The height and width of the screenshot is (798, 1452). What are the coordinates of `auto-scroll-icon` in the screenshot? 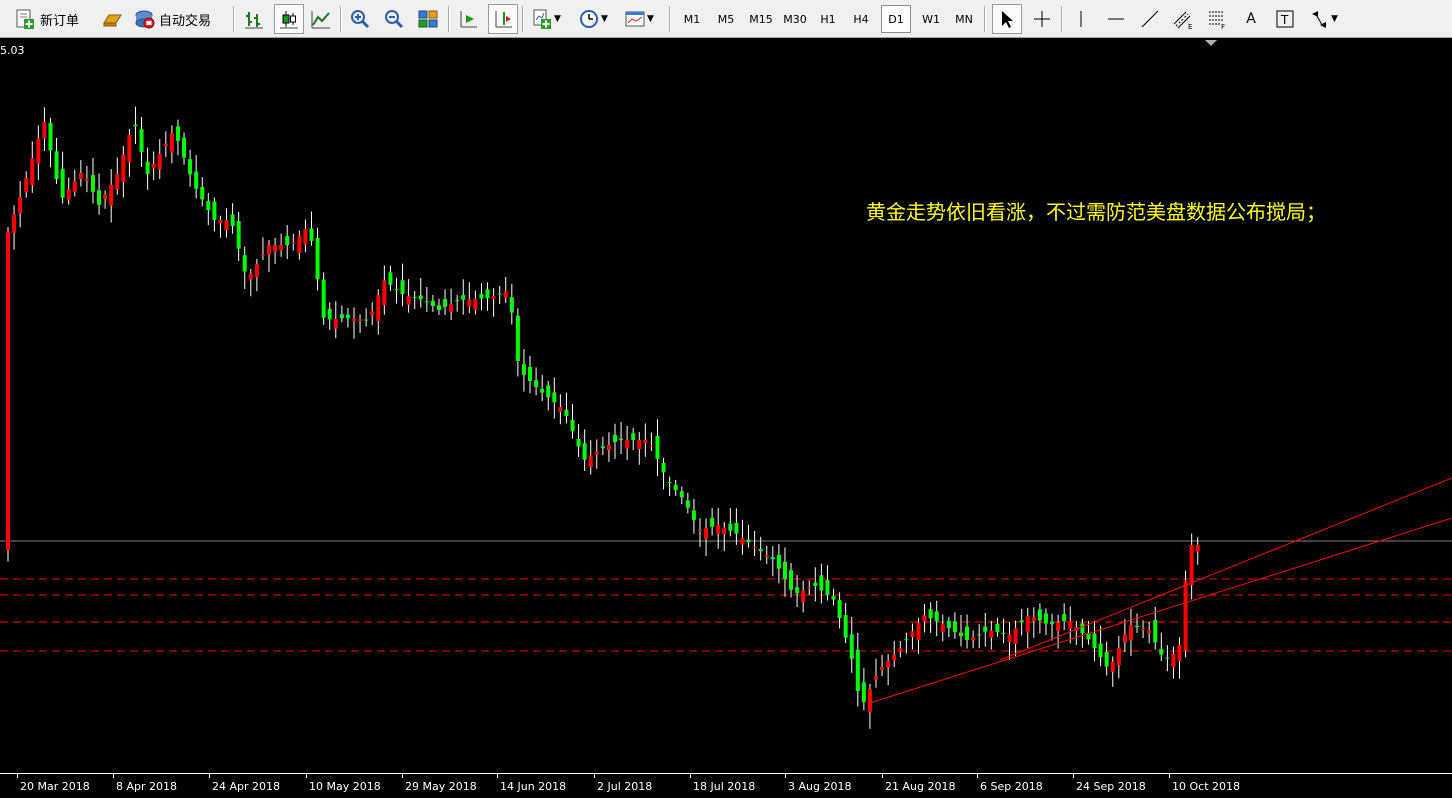 It's located at (468, 19).